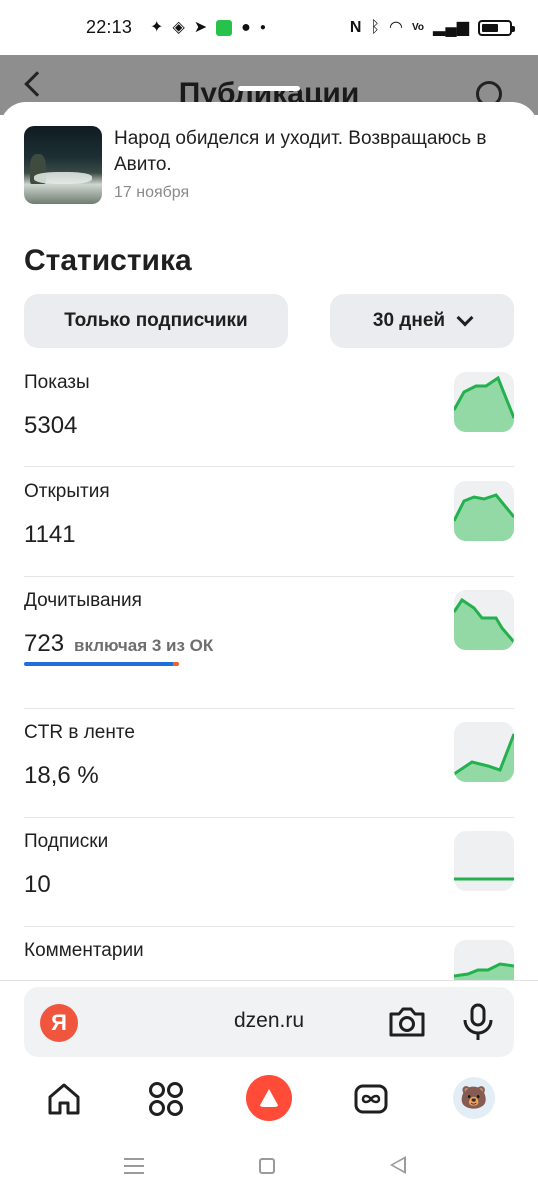 The image size is (538, 1200). Describe the element at coordinates (478, 1022) in the screenshot. I see `microphone-icon` at that location.